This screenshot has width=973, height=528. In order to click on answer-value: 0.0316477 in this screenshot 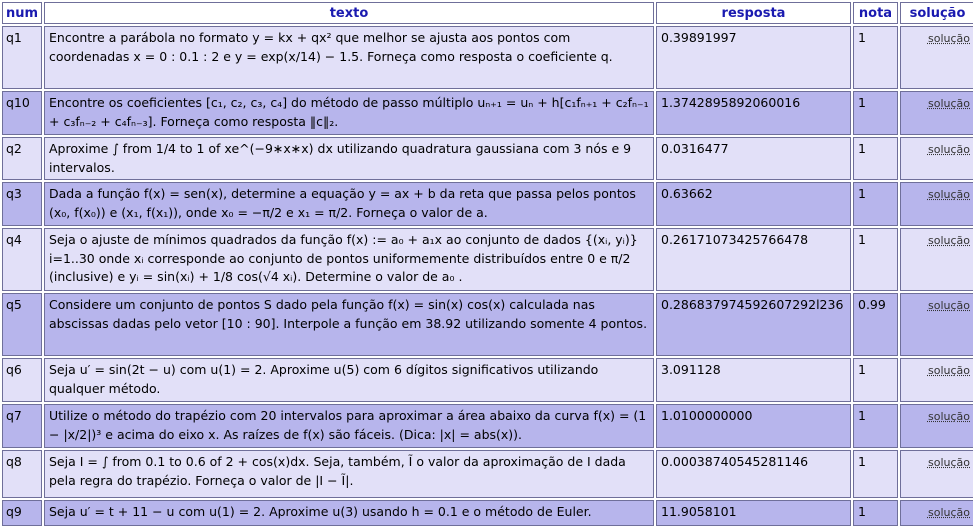, I will do `click(753, 158)`.